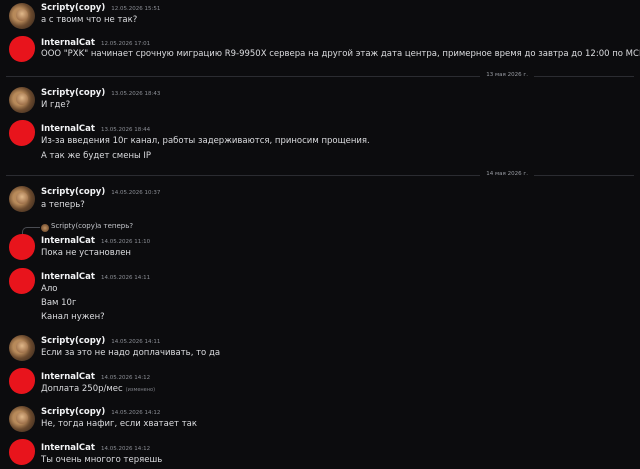  I want to click on timestamp: 13.05.2026 18:44, so click(125, 130).